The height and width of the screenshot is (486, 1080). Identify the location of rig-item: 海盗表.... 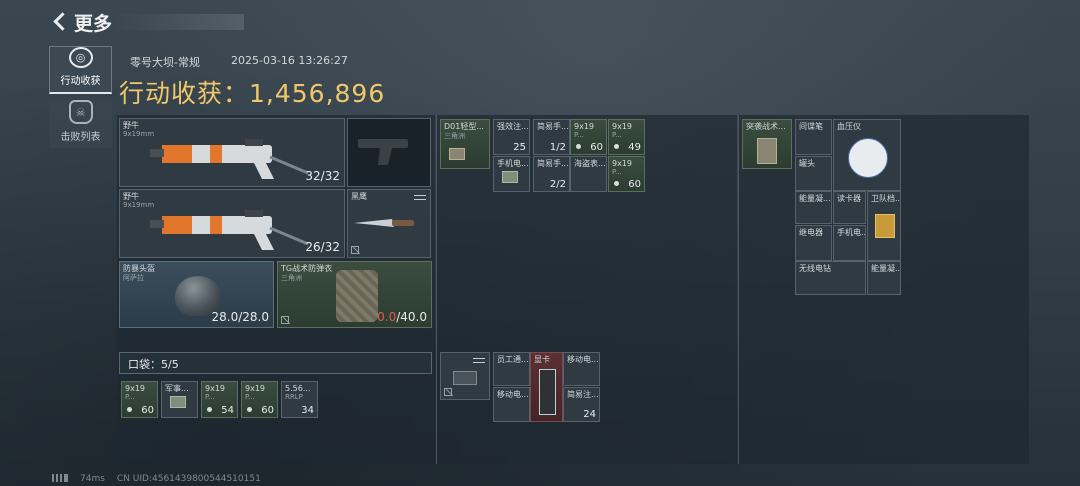
(588, 174).